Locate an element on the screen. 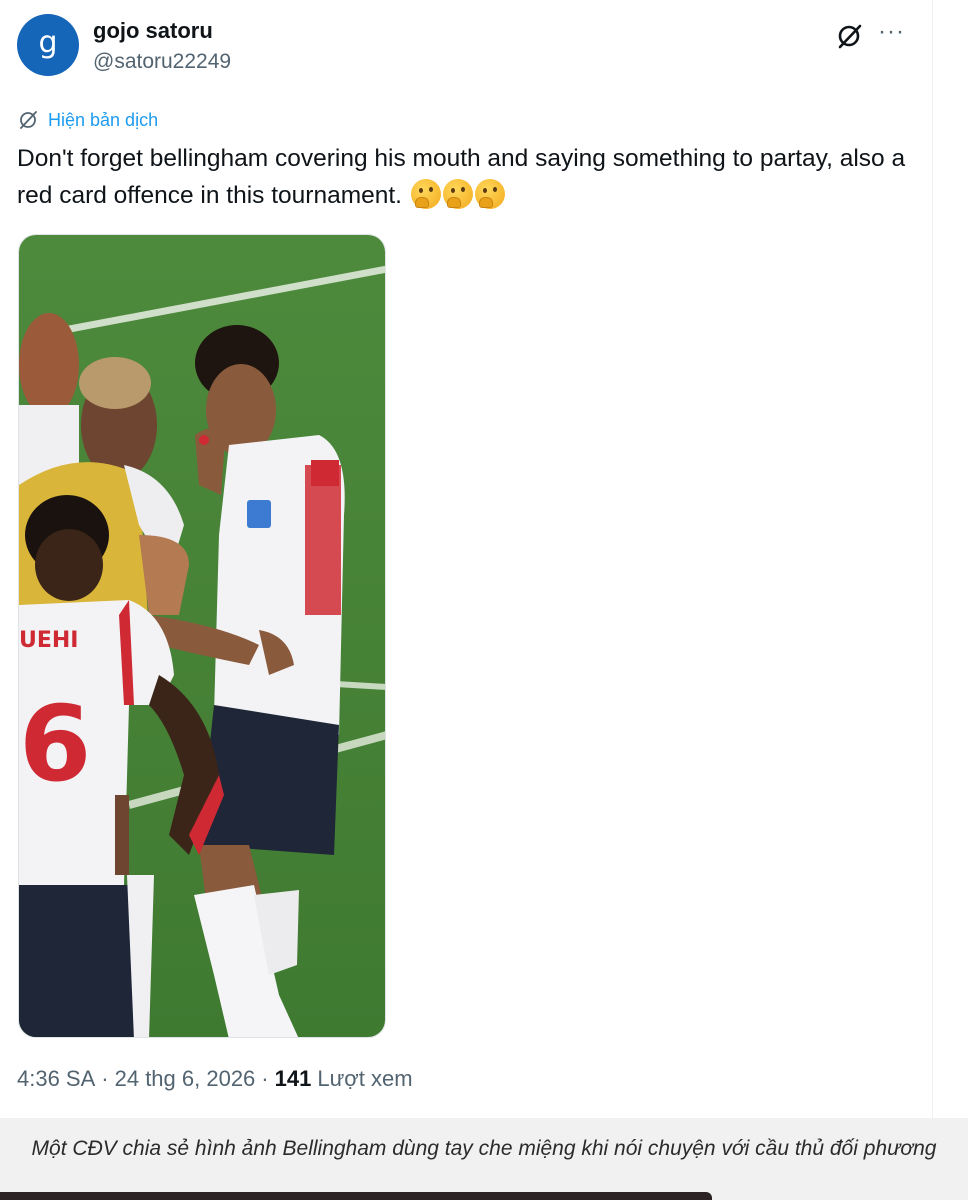 Image resolution: width=968 pixels, height=1200 pixels. column-divider is located at coordinates (932, 559).